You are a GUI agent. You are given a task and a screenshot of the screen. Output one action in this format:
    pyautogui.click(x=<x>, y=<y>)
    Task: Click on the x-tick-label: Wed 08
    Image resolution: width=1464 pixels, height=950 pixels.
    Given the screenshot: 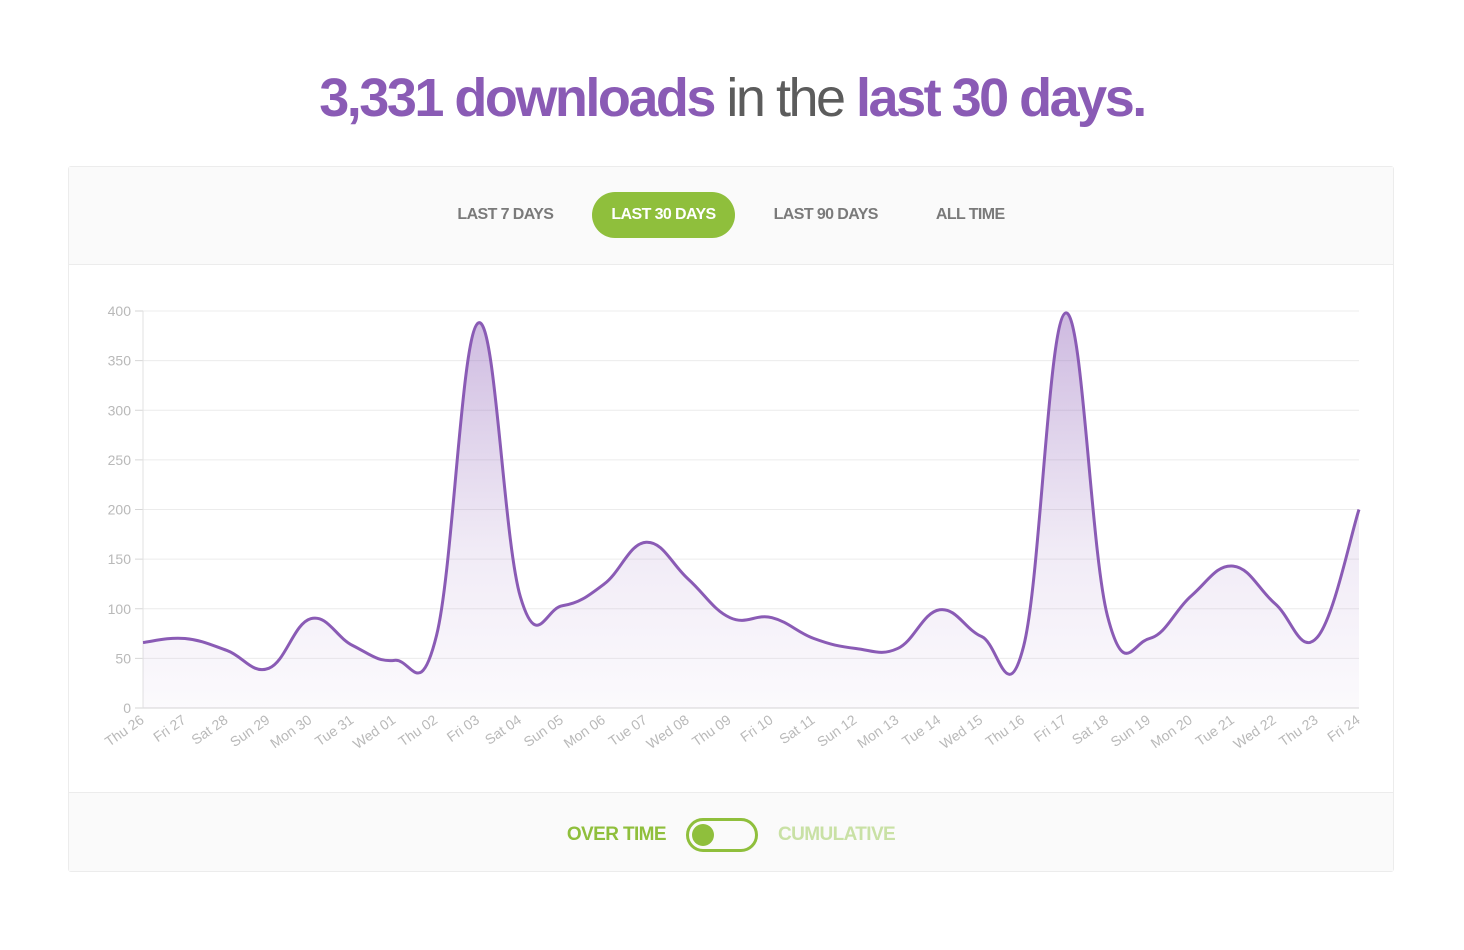 What is the action you would take?
    pyautogui.click(x=667, y=731)
    